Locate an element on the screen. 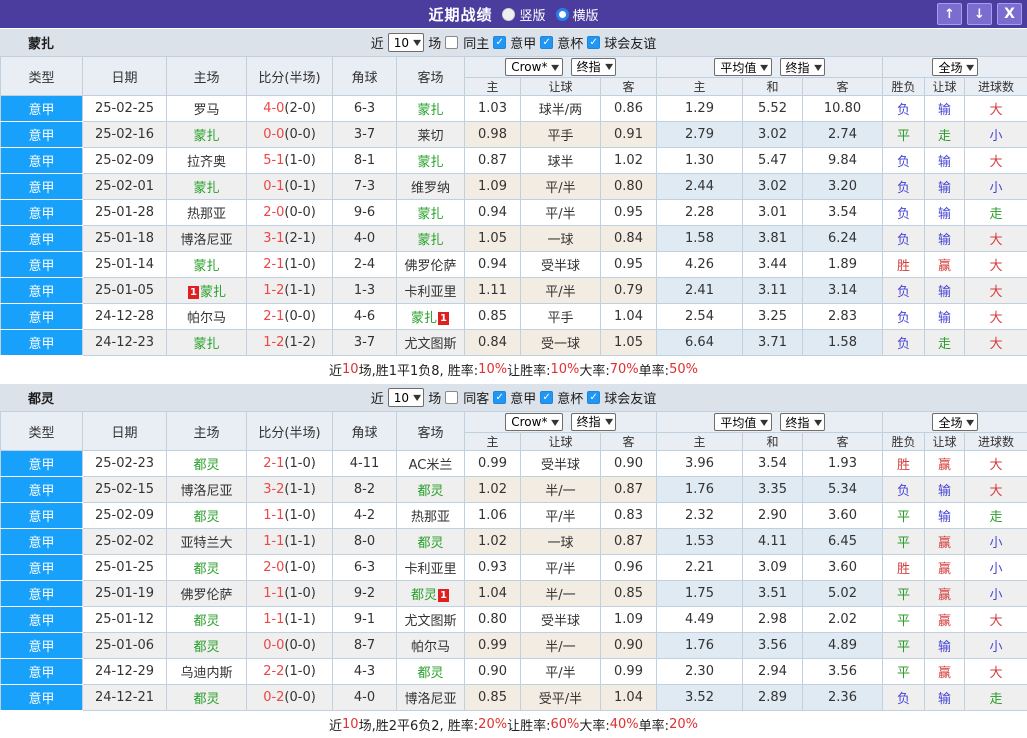 The image size is (1027, 738). layout-radio-vertical: 竖版 is located at coordinates (523, 14).